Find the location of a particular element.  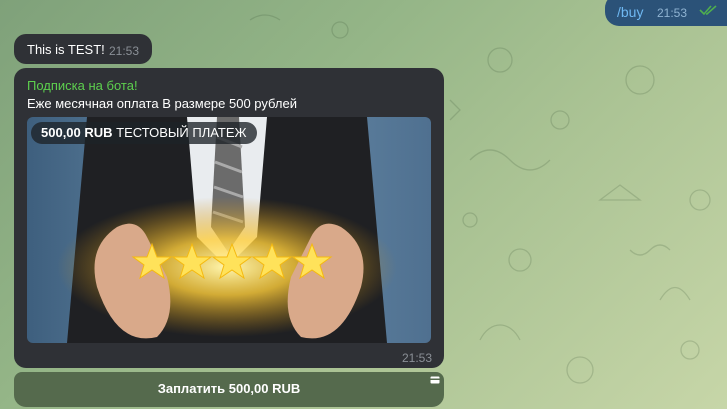

pay-button-label: Заплатить 500,00 RUB is located at coordinates (229, 388).